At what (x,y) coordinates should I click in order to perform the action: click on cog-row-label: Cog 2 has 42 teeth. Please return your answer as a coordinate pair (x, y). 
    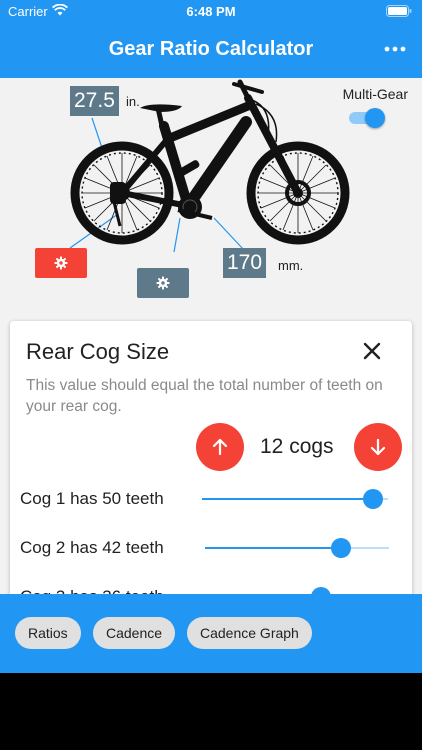
    Looking at the image, I should click on (92, 547).